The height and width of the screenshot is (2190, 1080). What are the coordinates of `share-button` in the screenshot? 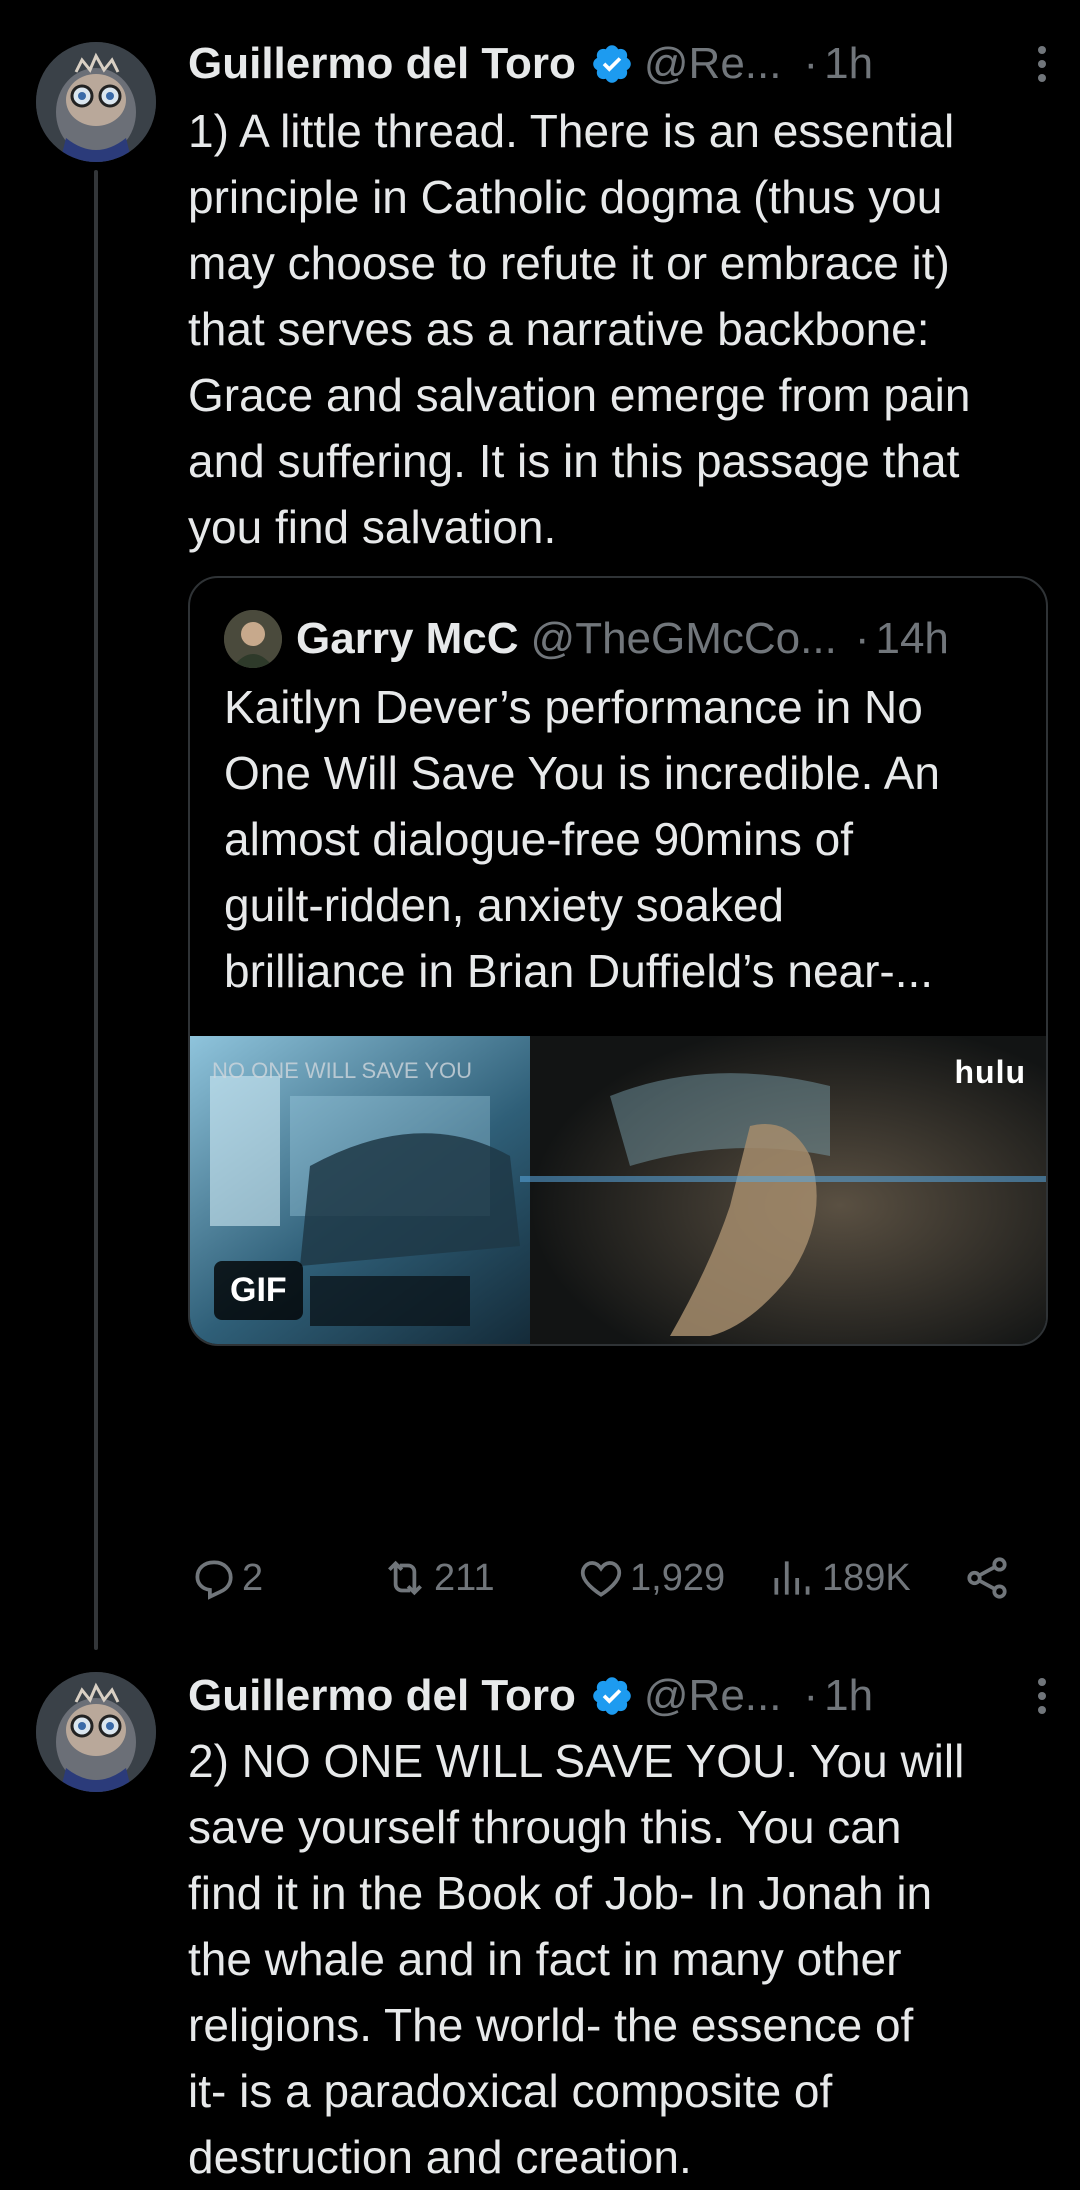 It's located at (989, 1578).